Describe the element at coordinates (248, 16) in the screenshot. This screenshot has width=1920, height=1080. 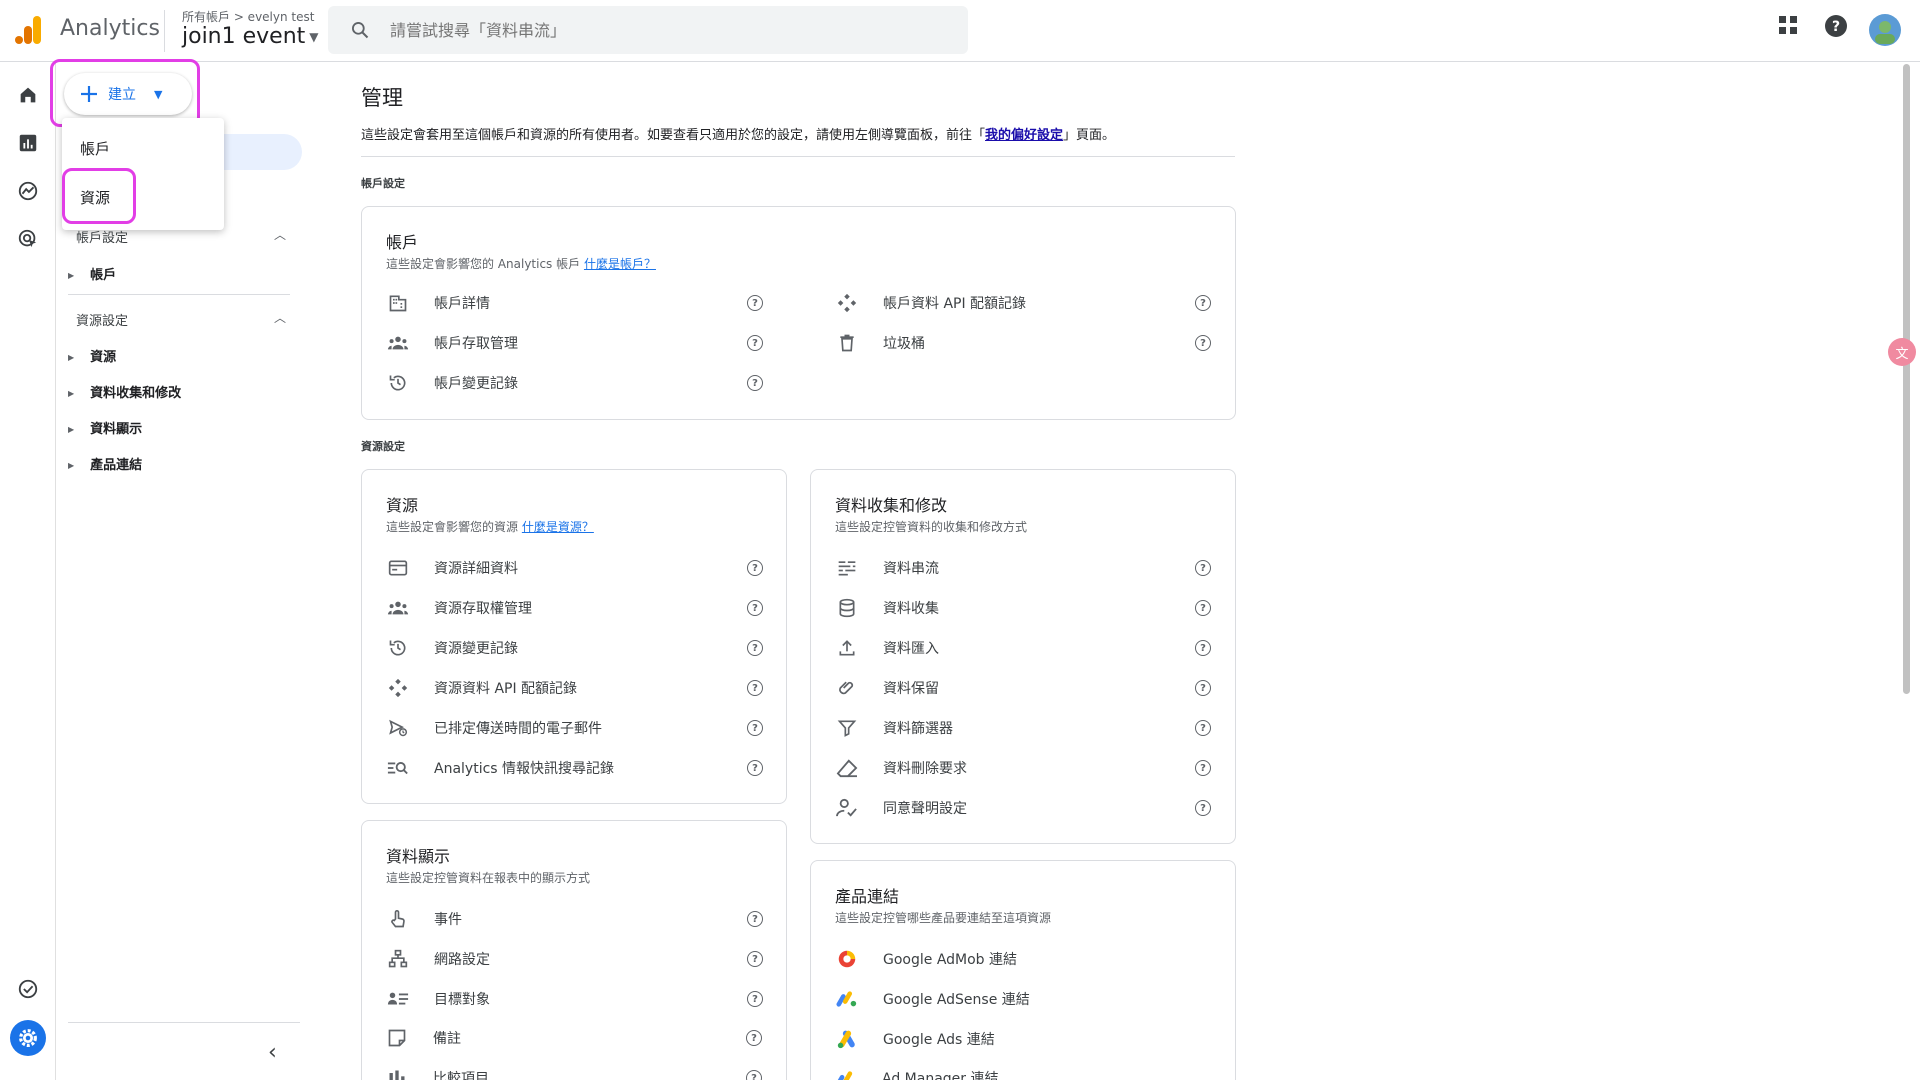
I see `breadcrumb: 所有帳戶 > evelyn test` at that location.